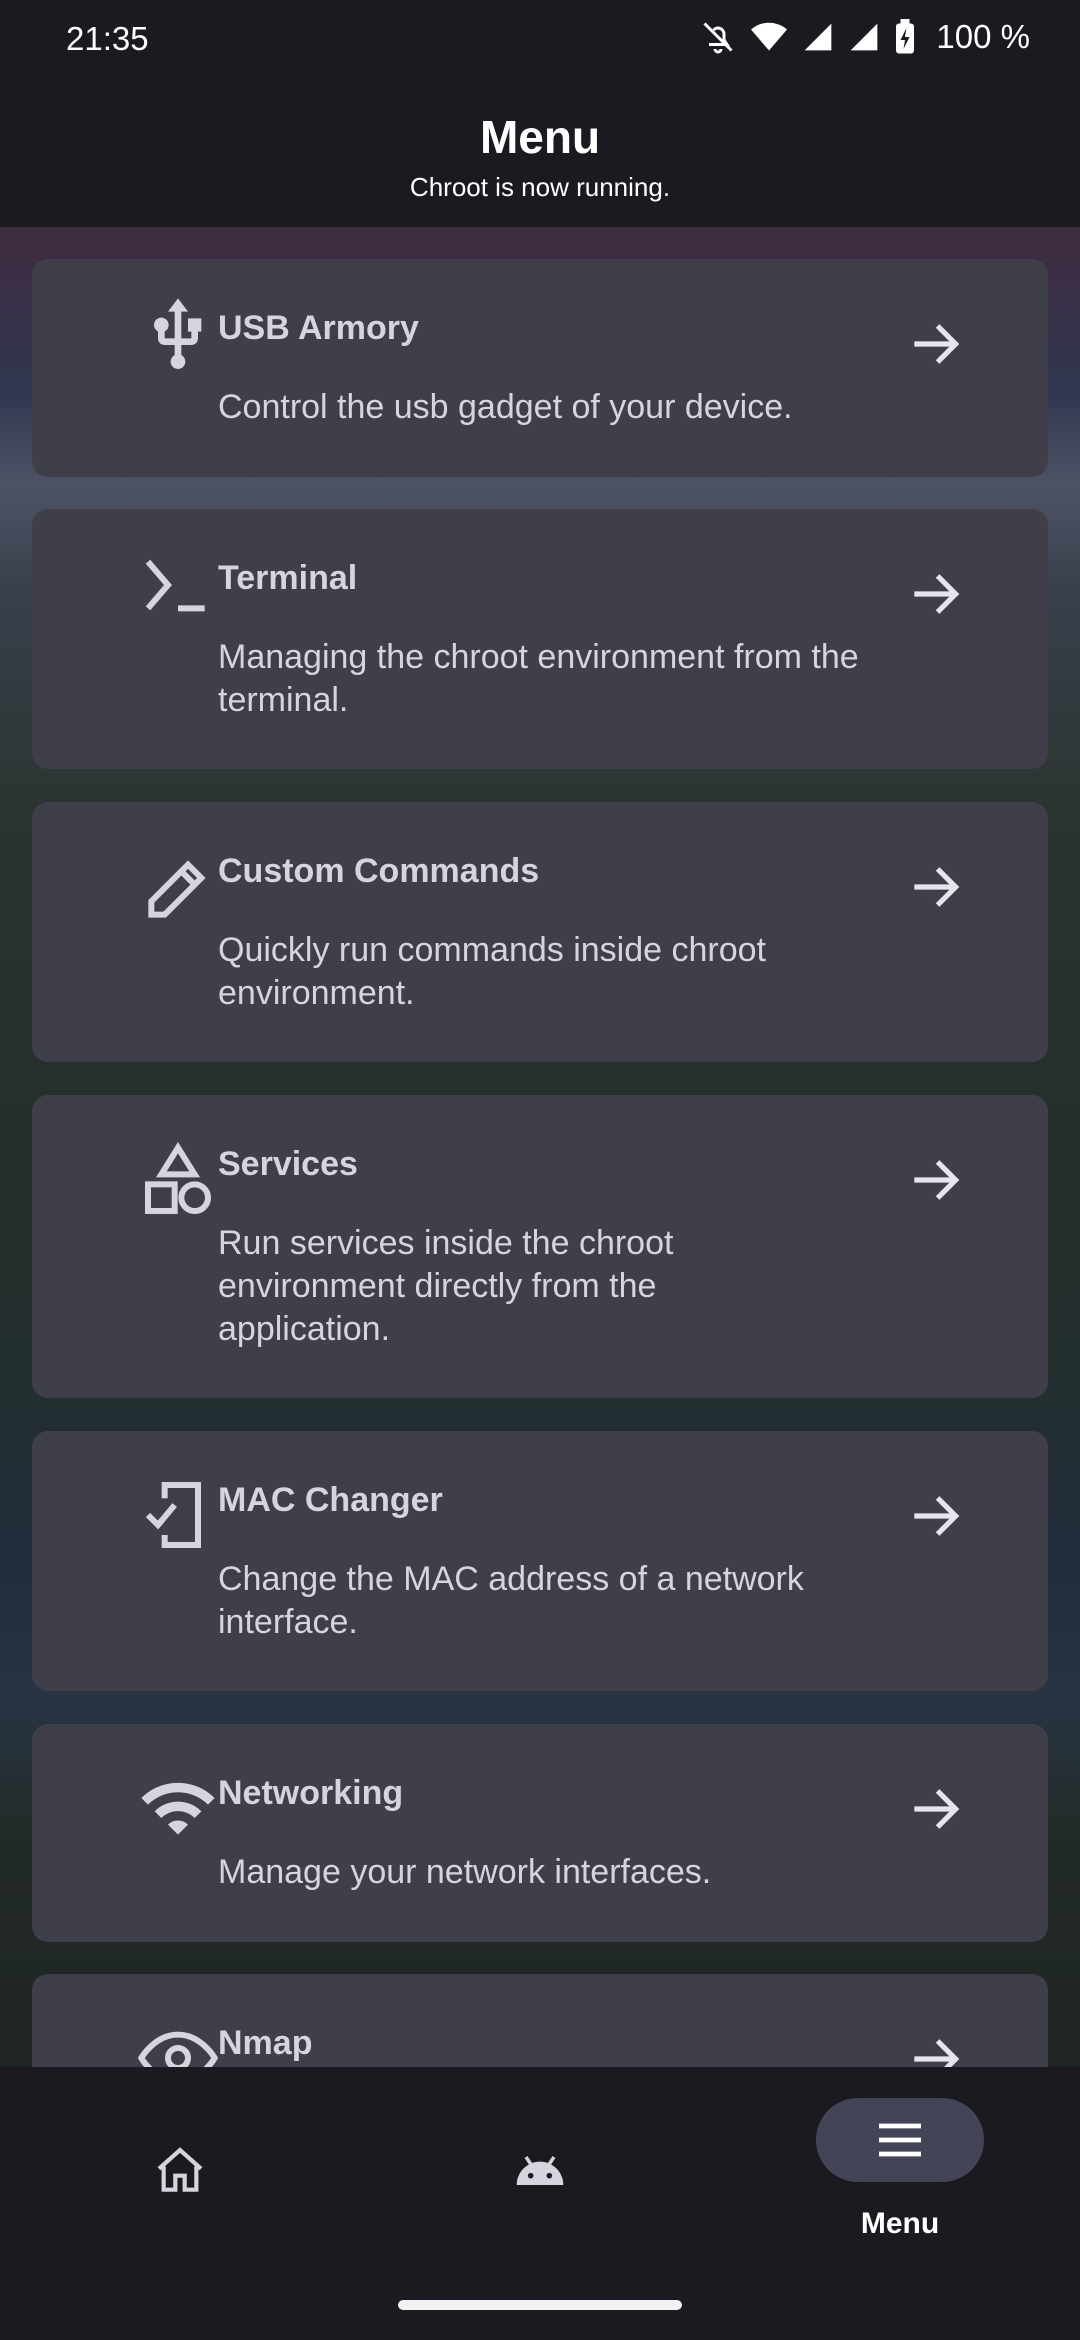 Image resolution: width=1080 pixels, height=2340 pixels. I want to click on menu-card-title: Networking, so click(311, 1793).